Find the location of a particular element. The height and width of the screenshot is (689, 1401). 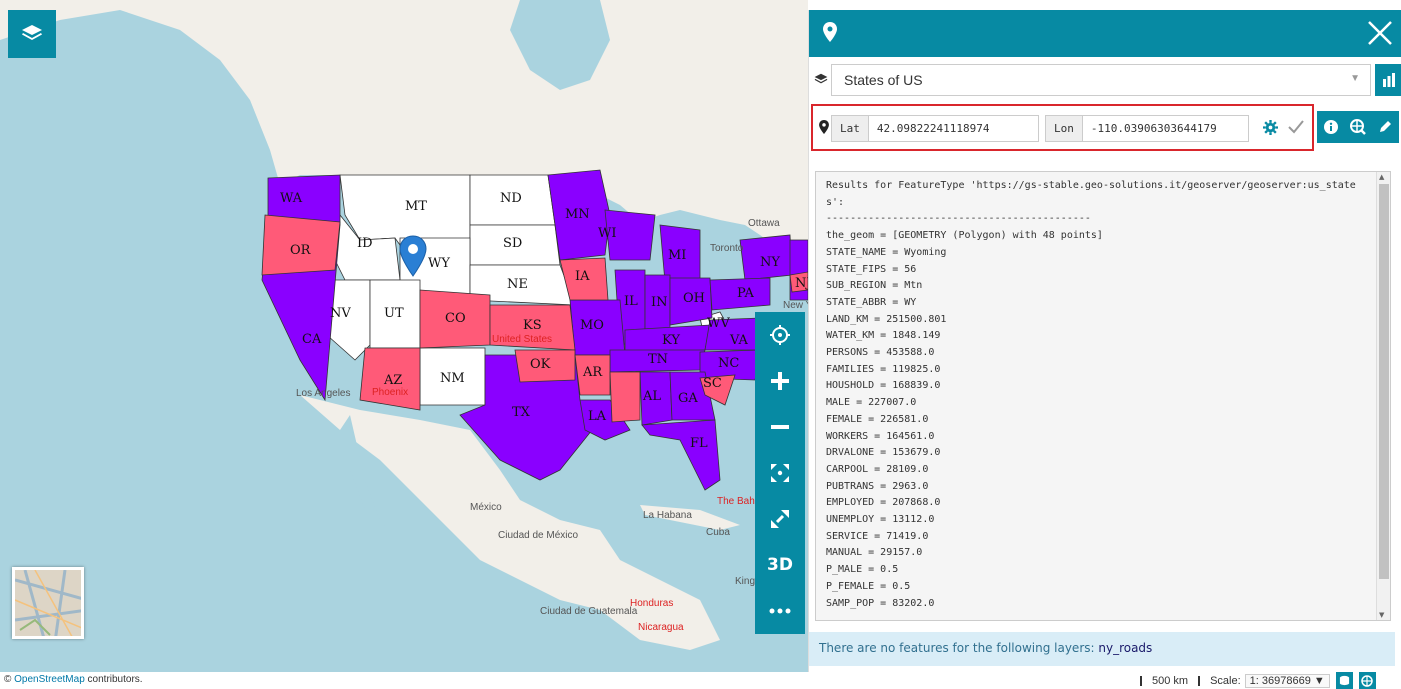

state-label: VA is located at coordinates (739, 340).